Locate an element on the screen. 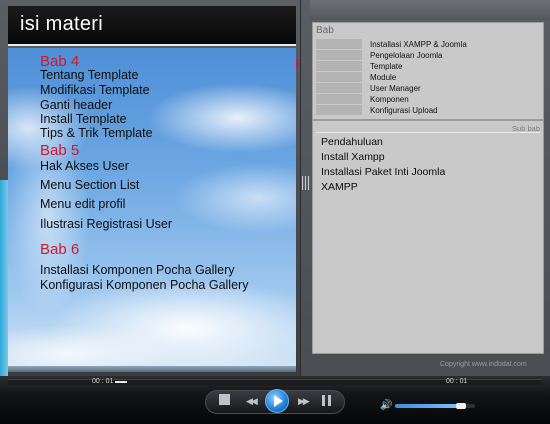 Image resolution: width=550 pixels, height=424 pixels. volume-level is located at coordinates (428, 406).